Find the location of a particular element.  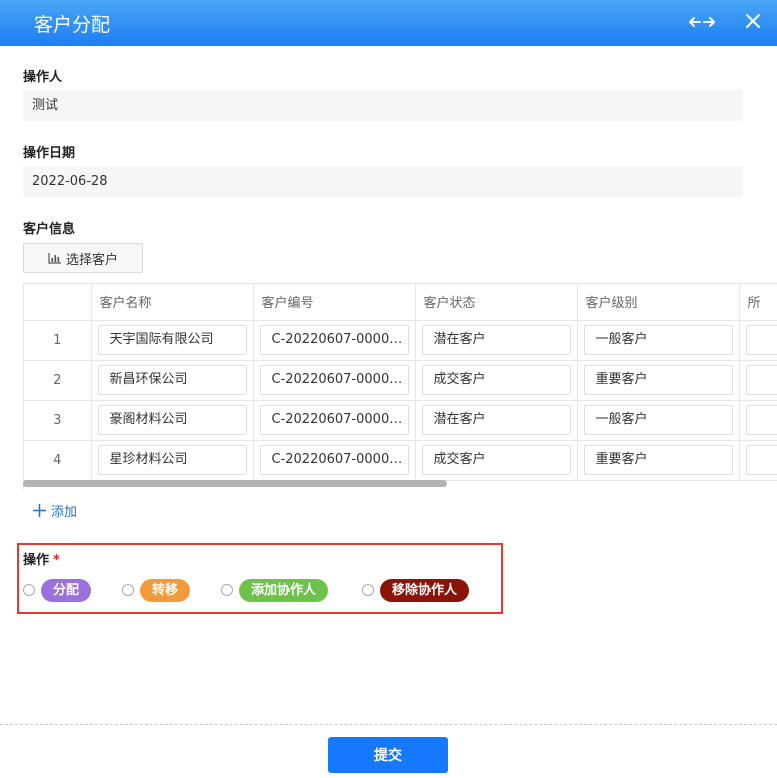

horizontal-scrollbar is located at coordinates (235, 483).